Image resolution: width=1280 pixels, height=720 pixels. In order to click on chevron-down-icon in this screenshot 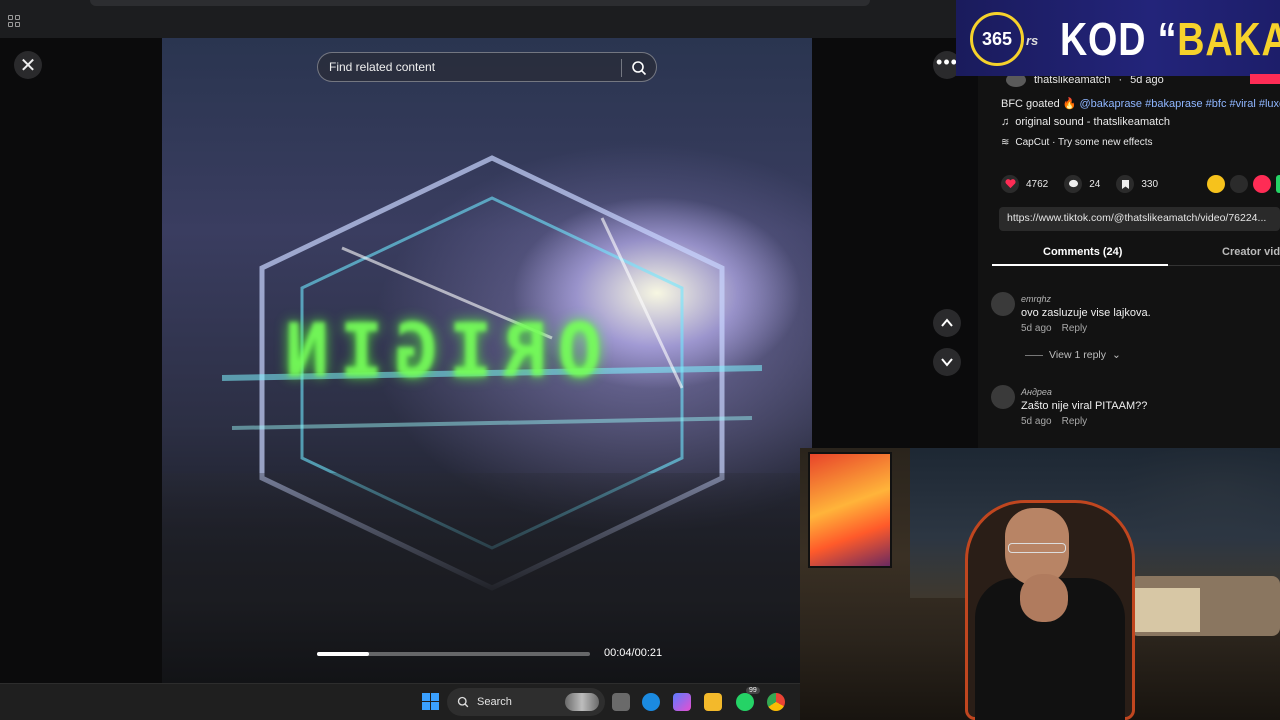, I will do `click(947, 362)`.